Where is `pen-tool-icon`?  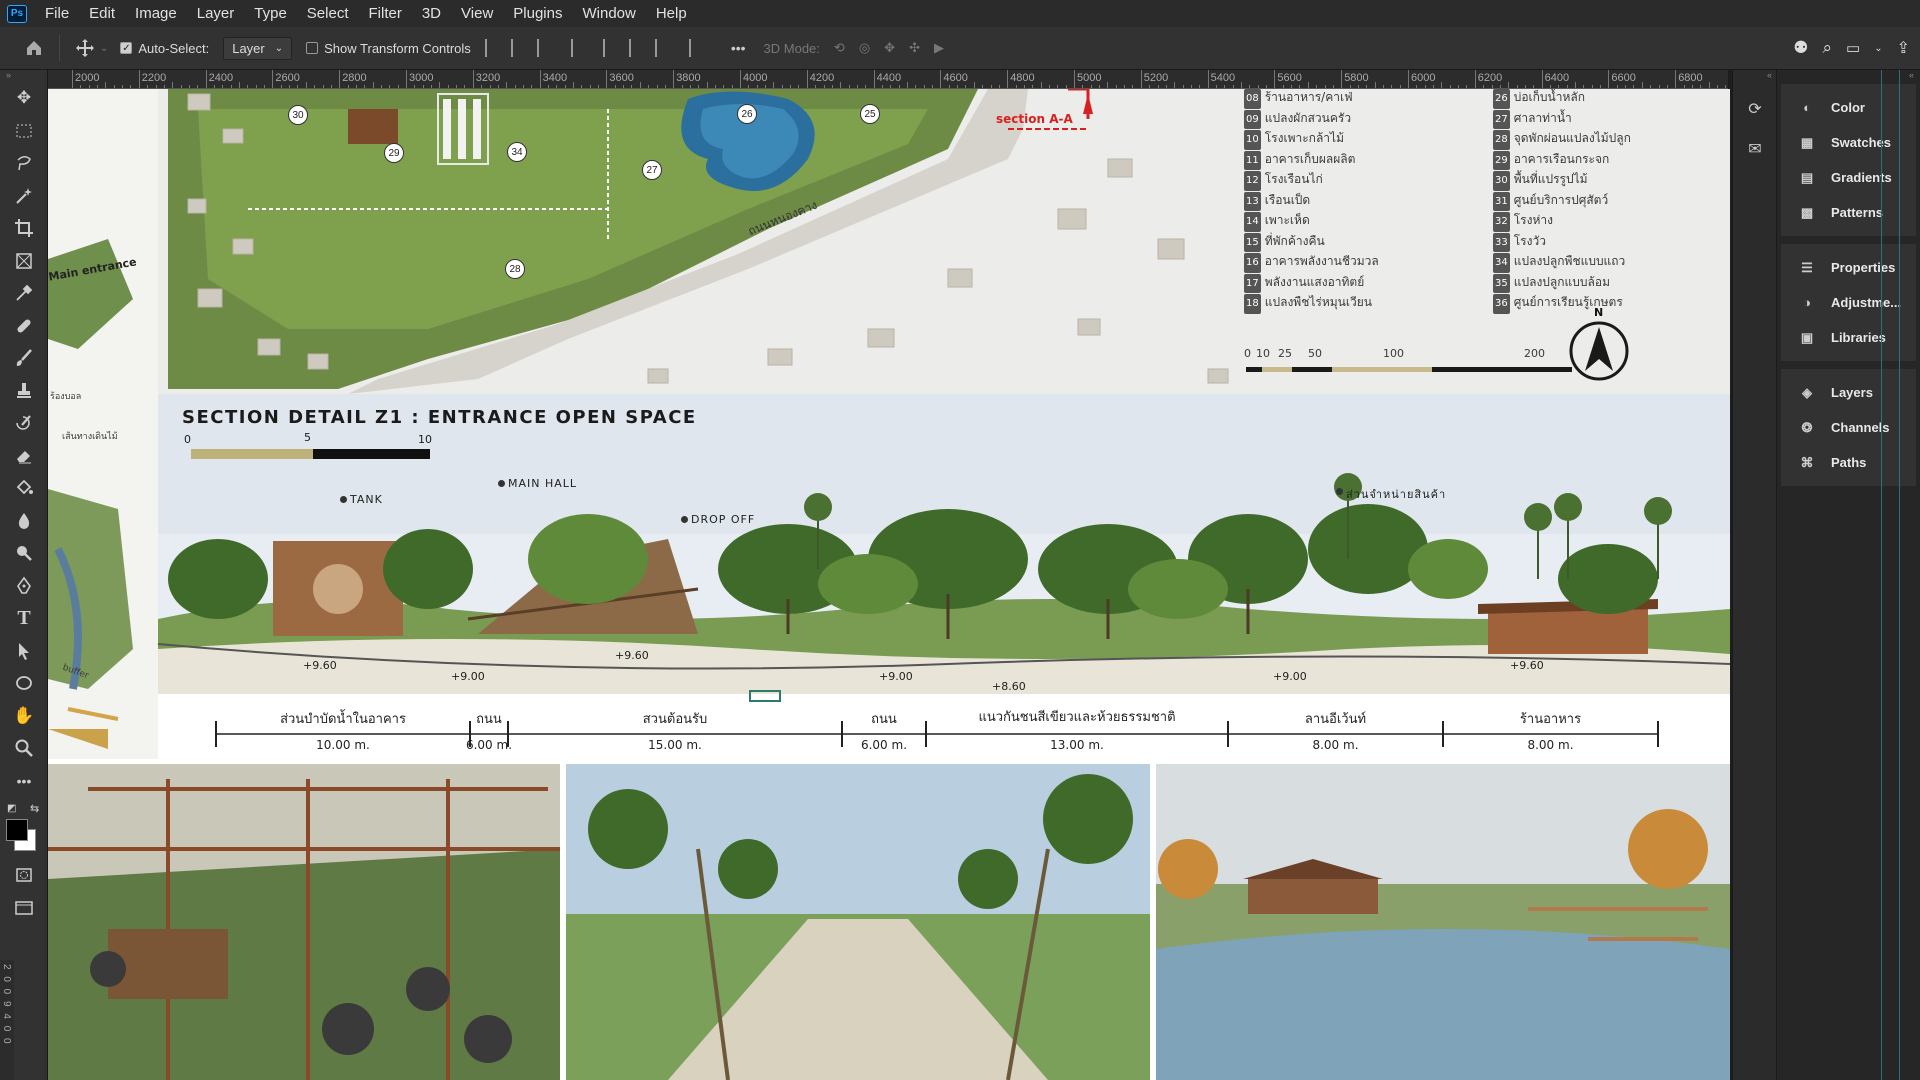
pen-tool-icon is located at coordinates (24, 586).